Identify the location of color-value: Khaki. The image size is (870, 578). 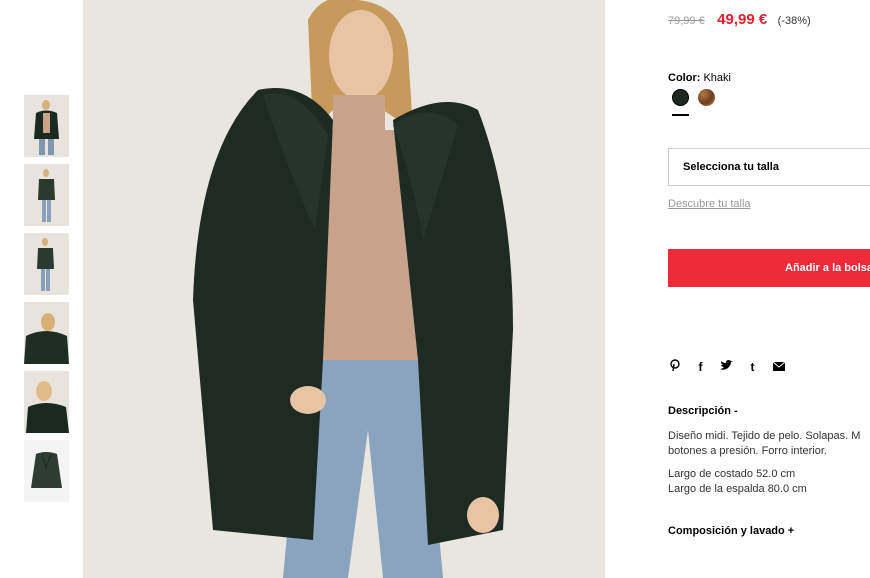
(717, 78).